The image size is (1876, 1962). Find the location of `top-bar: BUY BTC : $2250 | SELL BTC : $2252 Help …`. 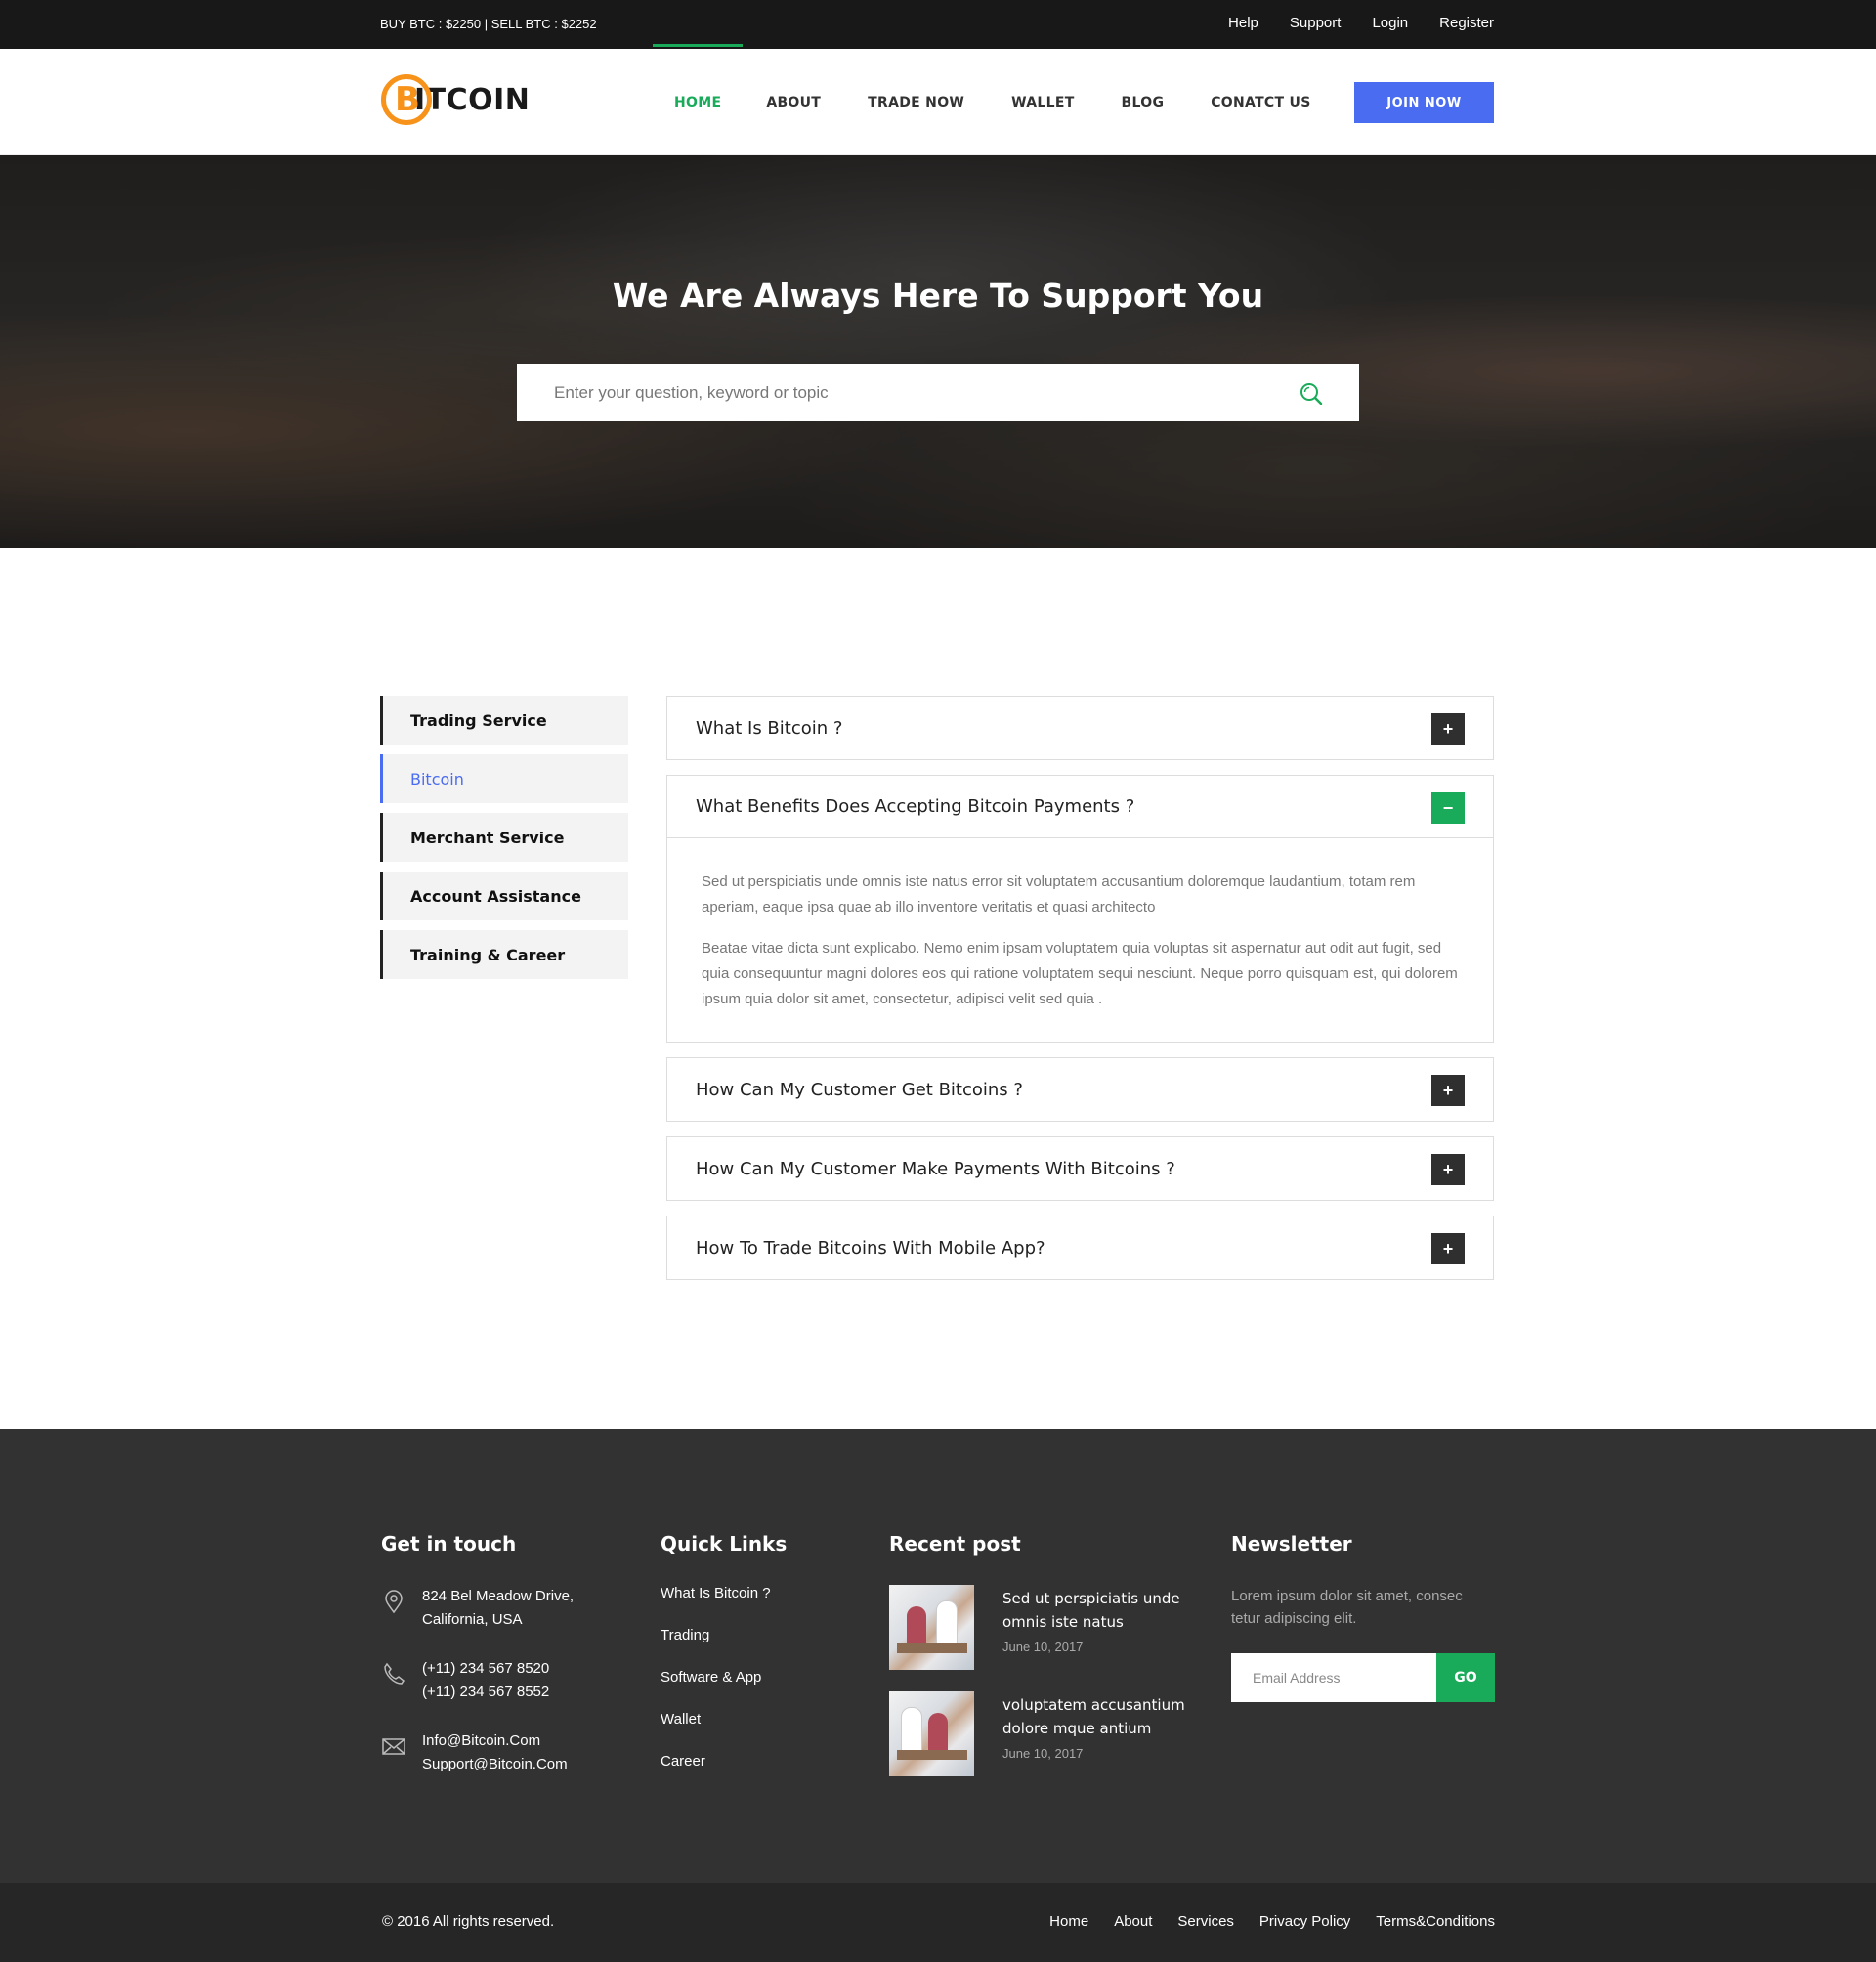

top-bar: BUY BTC : $2250 | SELL BTC : $2252 Help … is located at coordinates (938, 25).